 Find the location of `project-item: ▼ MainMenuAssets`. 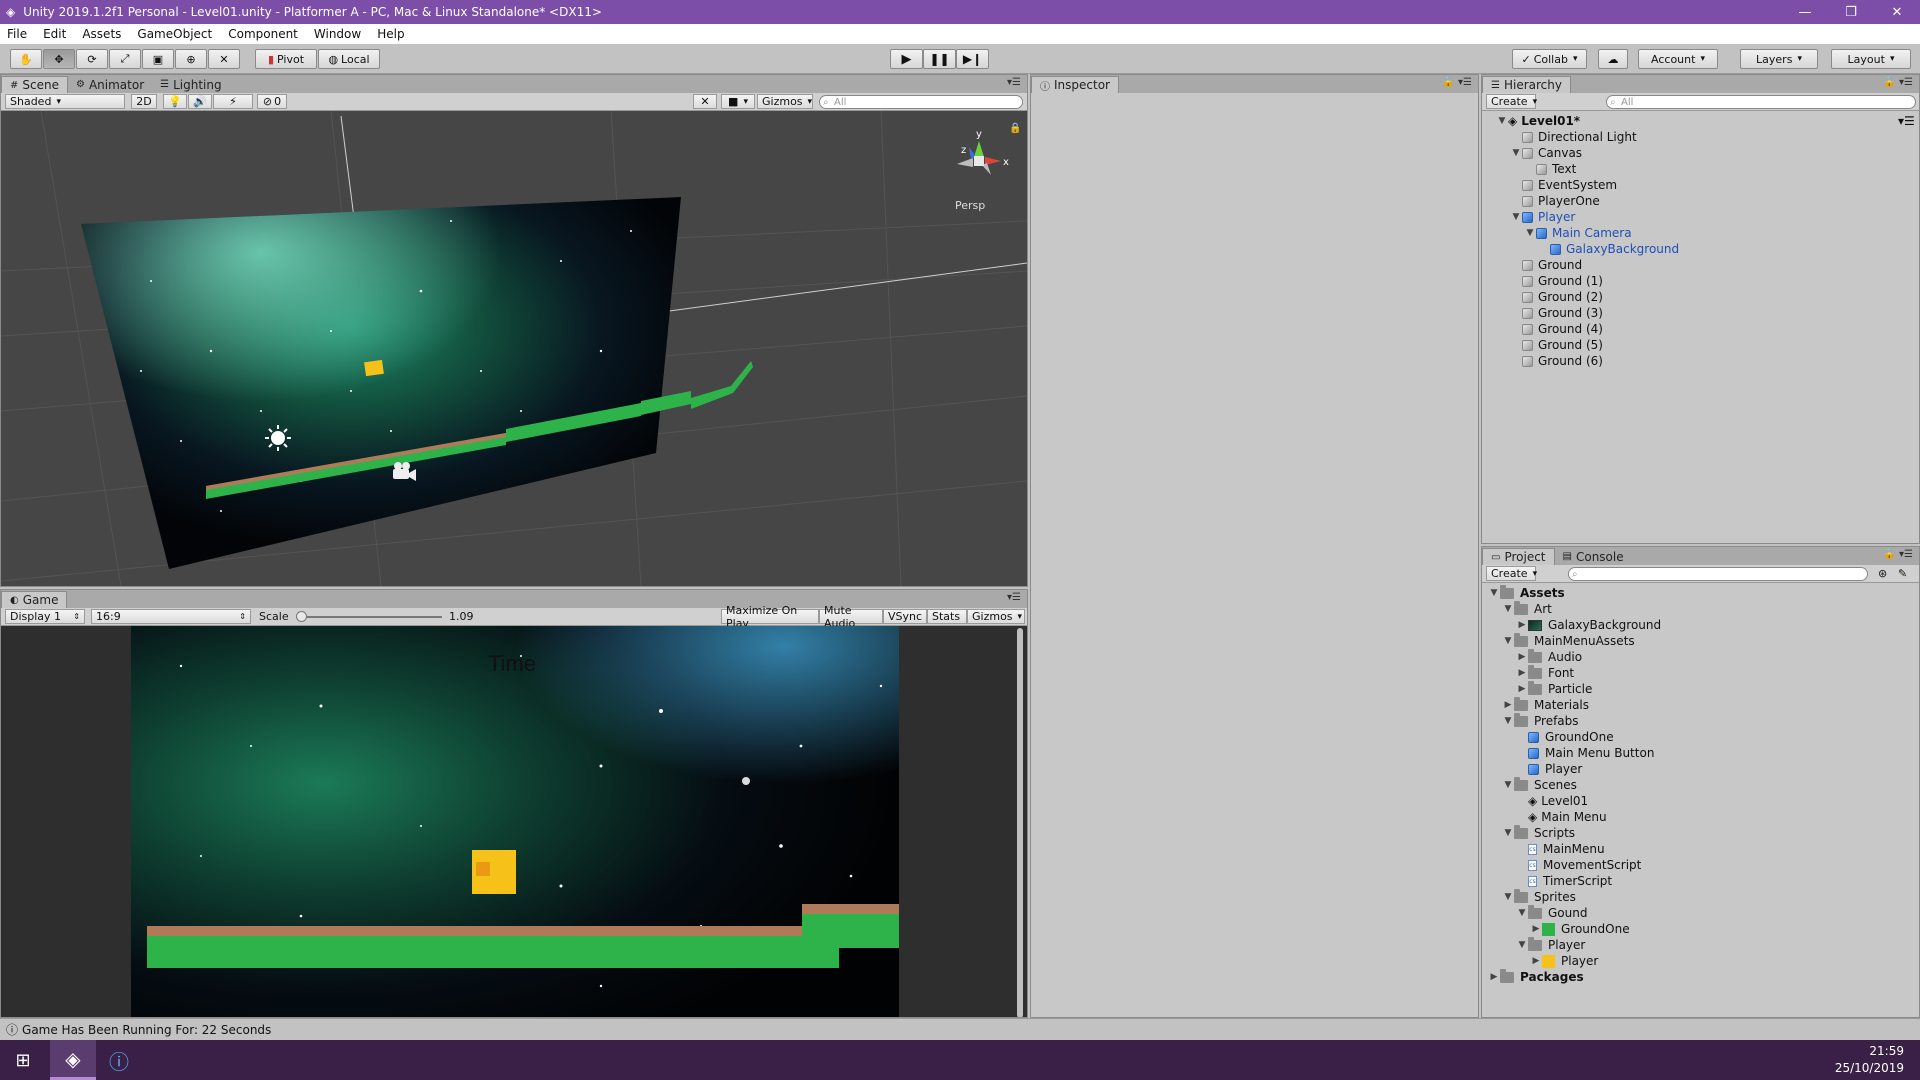

project-item: ▼ MainMenuAssets is located at coordinates (1568, 640).